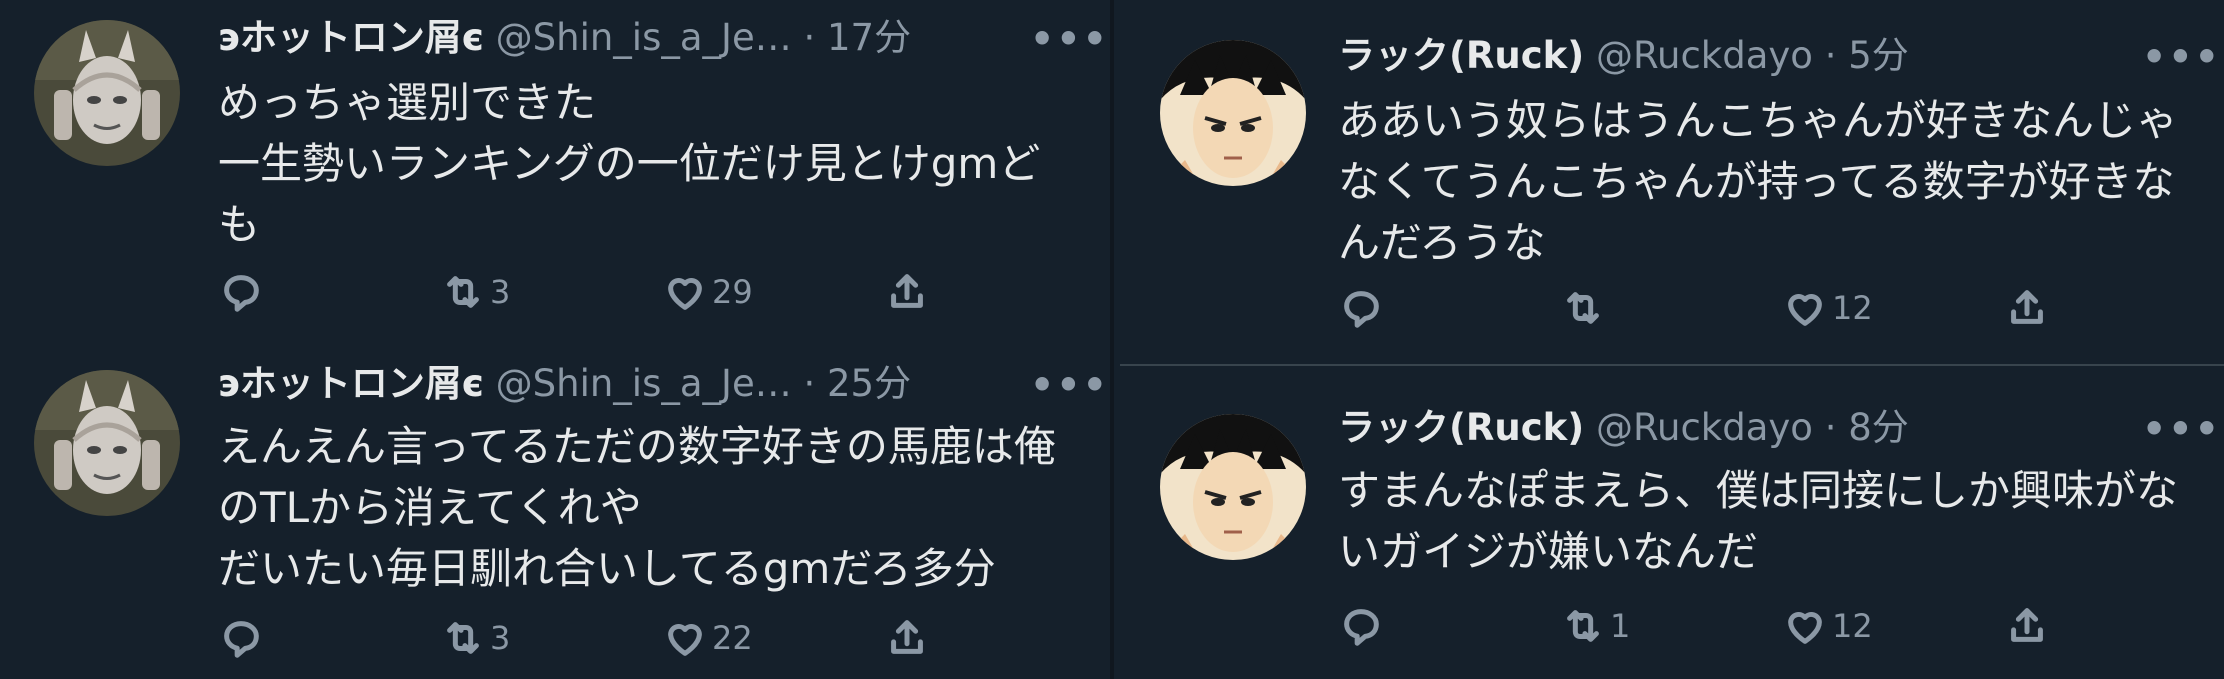 Image resolution: width=2224 pixels, height=679 pixels. Describe the element at coordinates (607, 568) in the screenshot. I see `tweet-line: だいたい毎日馴れ合いしてるgmだろ多分` at that location.